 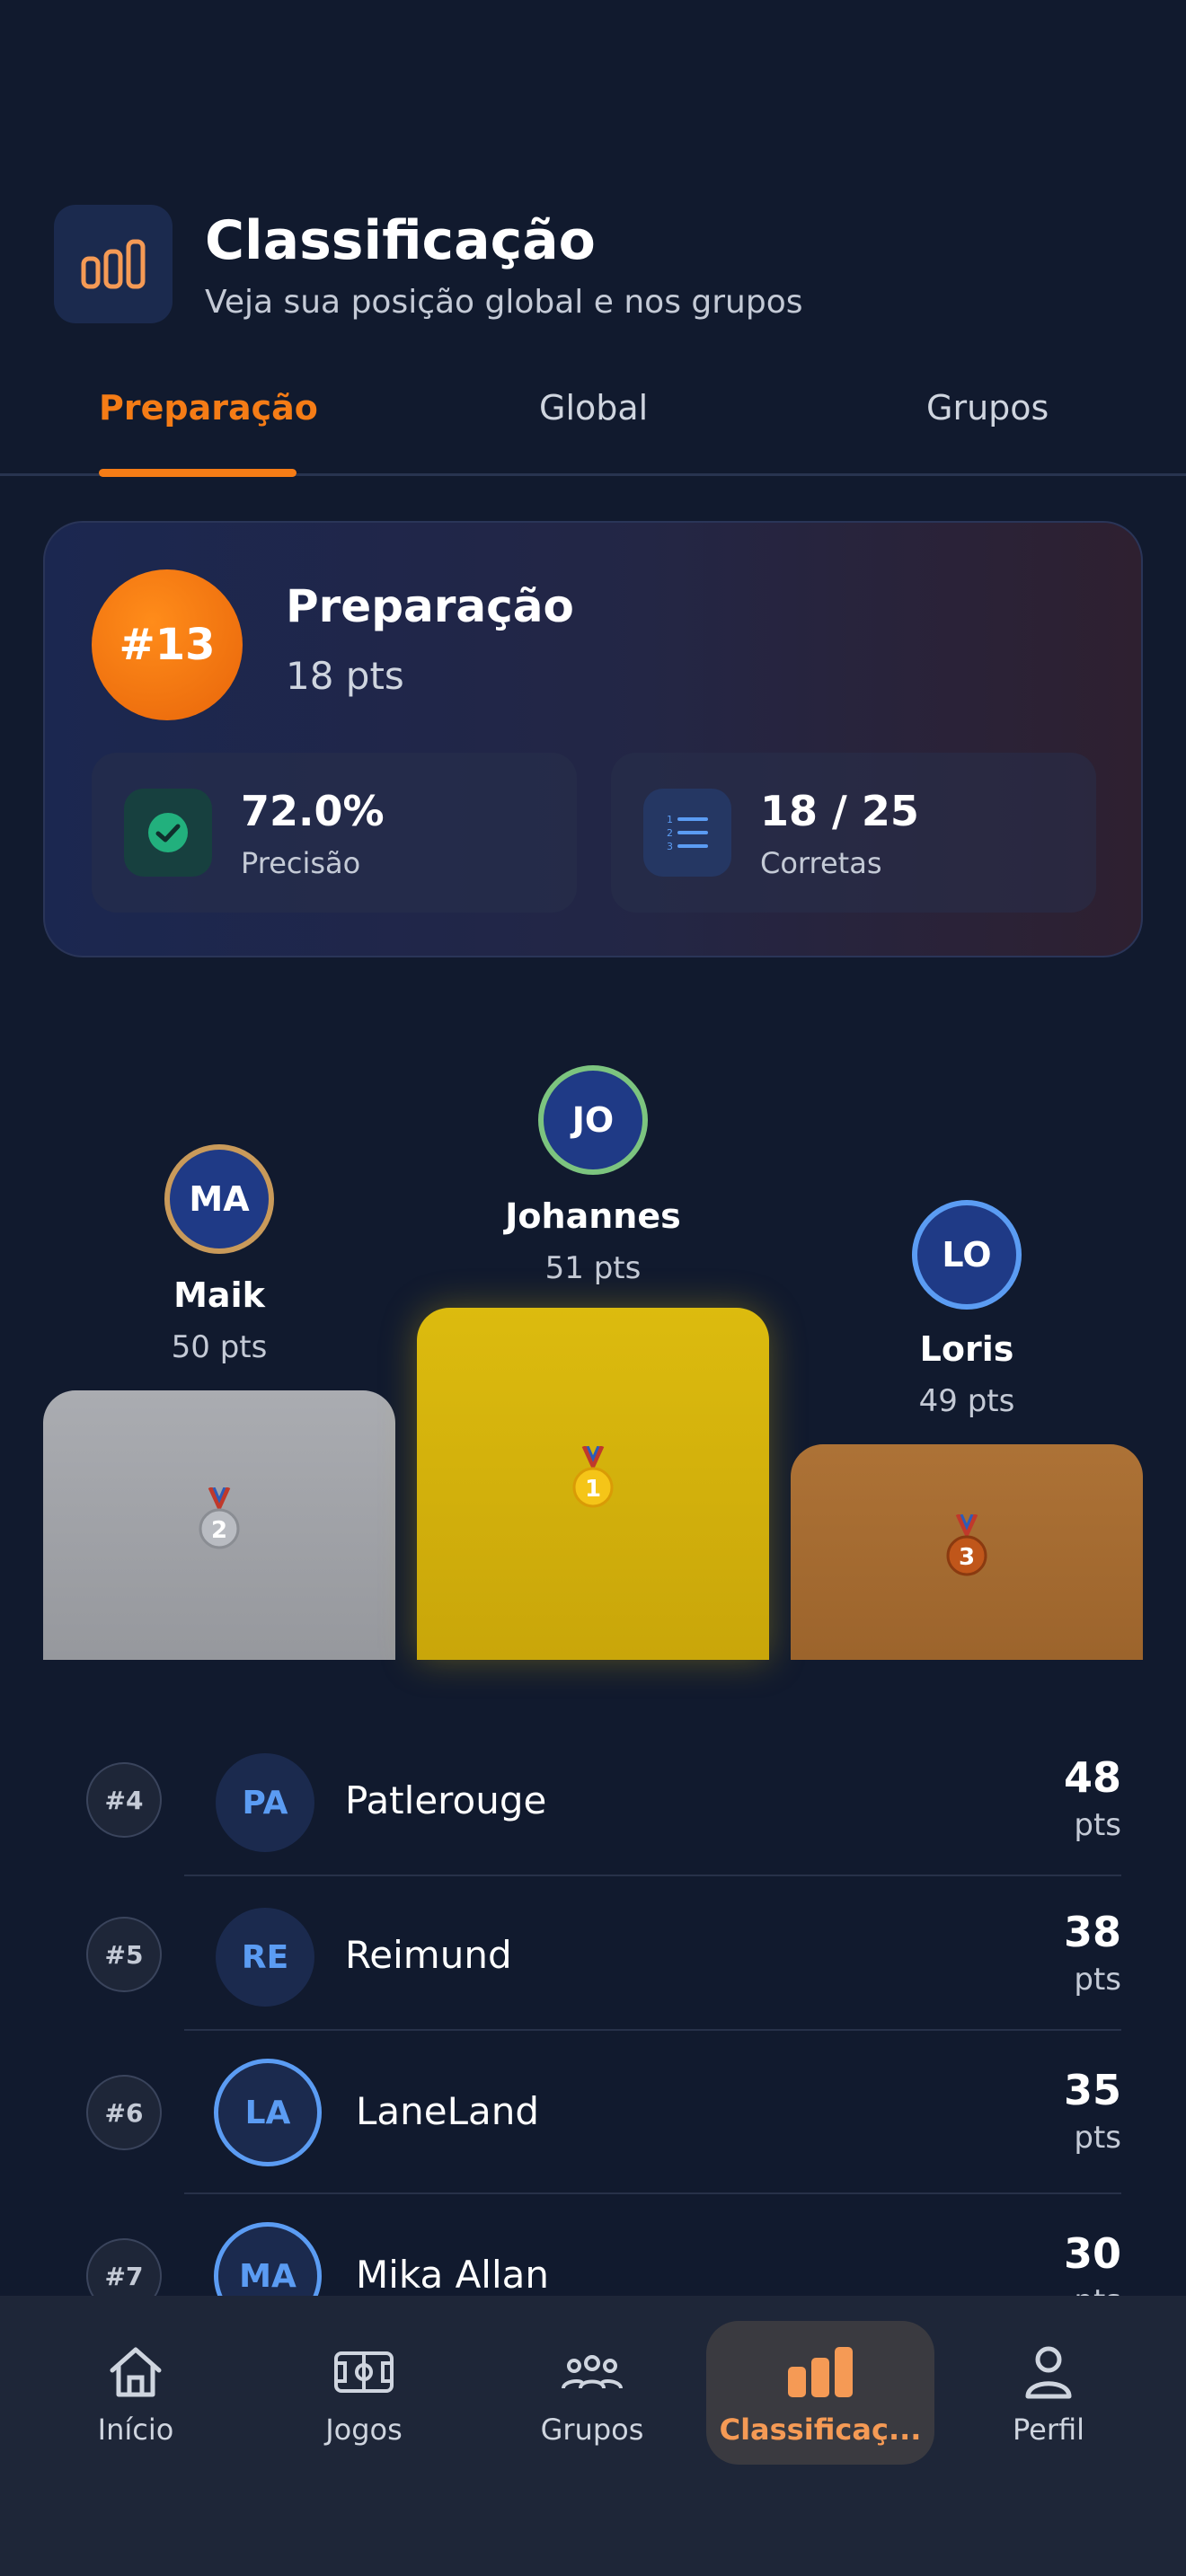 What do you see at coordinates (593, 1216) in the screenshot?
I see `podium-name: Johannes` at bounding box center [593, 1216].